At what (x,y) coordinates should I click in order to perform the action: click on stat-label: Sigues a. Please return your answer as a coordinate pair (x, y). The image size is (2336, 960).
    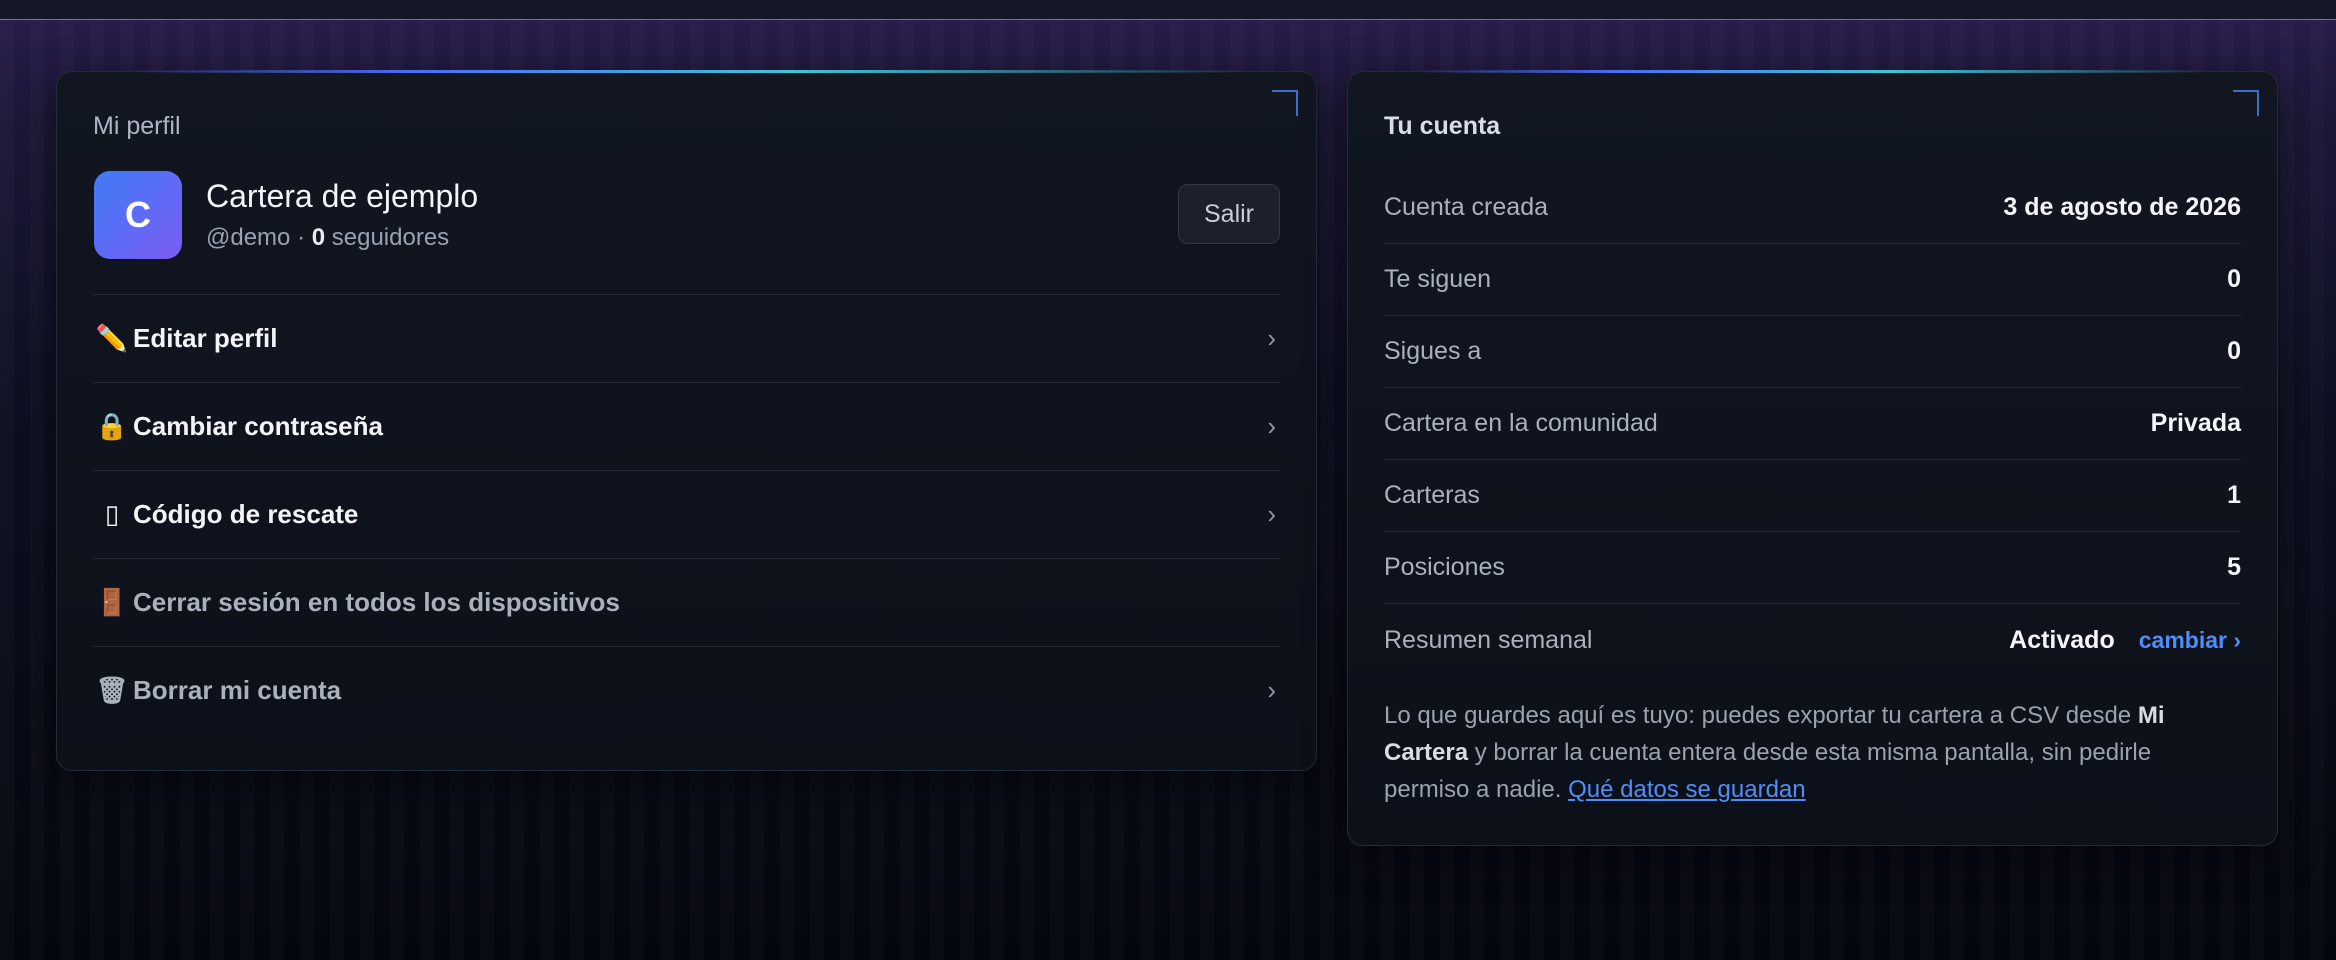
    Looking at the image, I should click on (1433, 351).